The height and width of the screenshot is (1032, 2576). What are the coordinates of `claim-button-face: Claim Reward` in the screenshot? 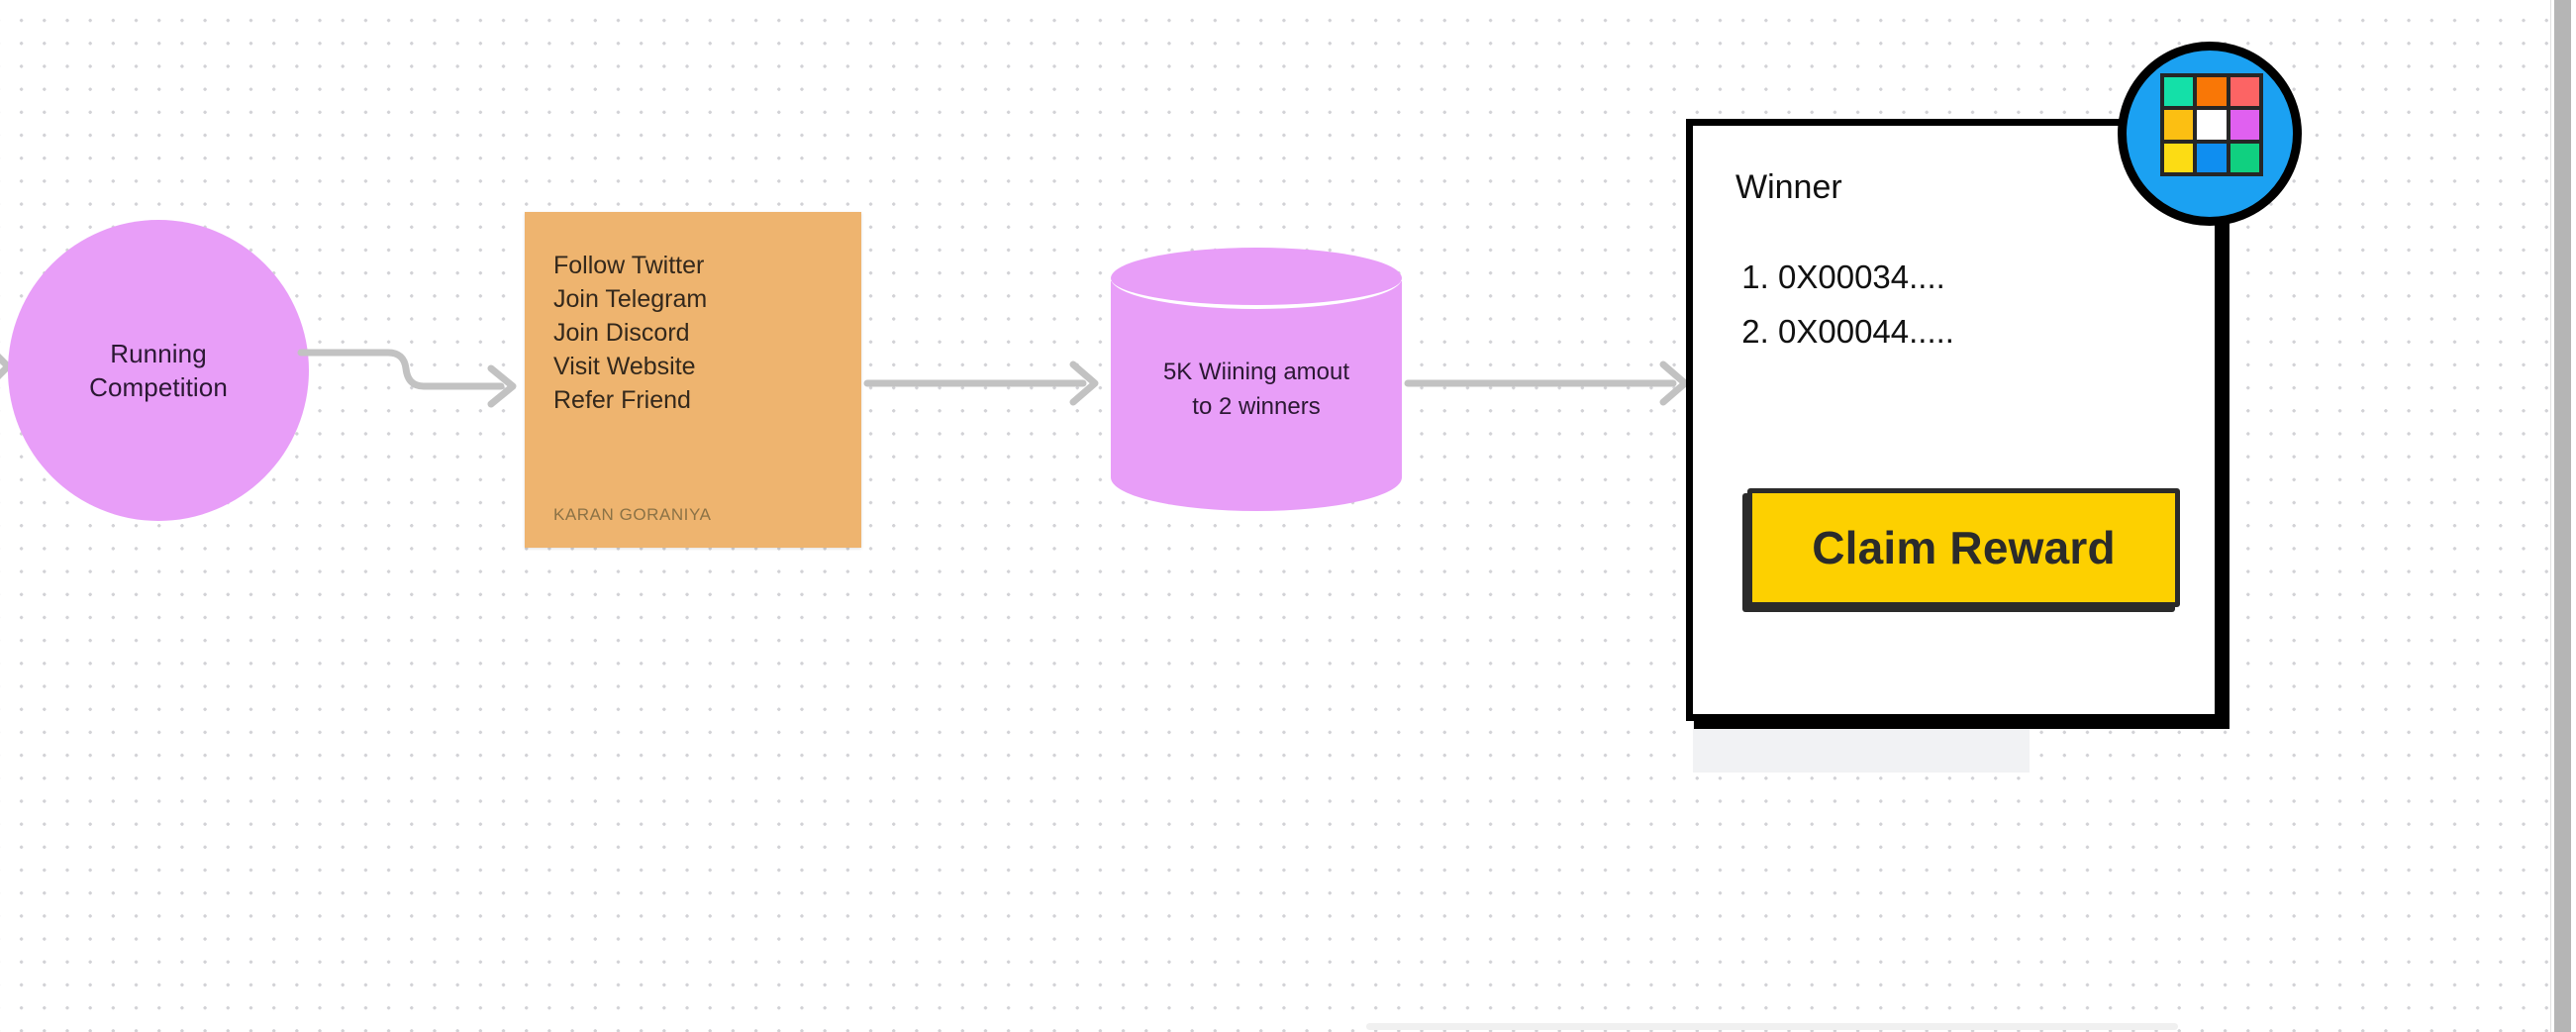 It's located at (1964, 547).